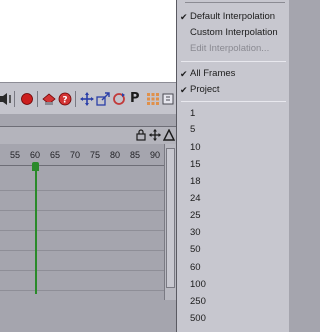 The width and height of the screenshot is (320, 332). I want to click on record-icon, so click(27, 99).